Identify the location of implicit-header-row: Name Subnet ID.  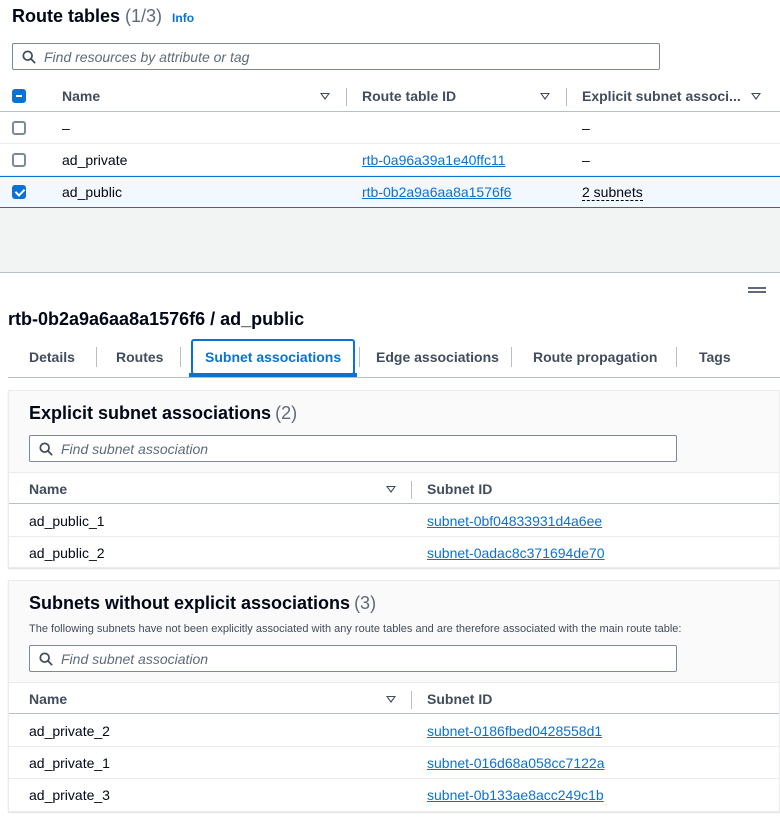
(394, 698).